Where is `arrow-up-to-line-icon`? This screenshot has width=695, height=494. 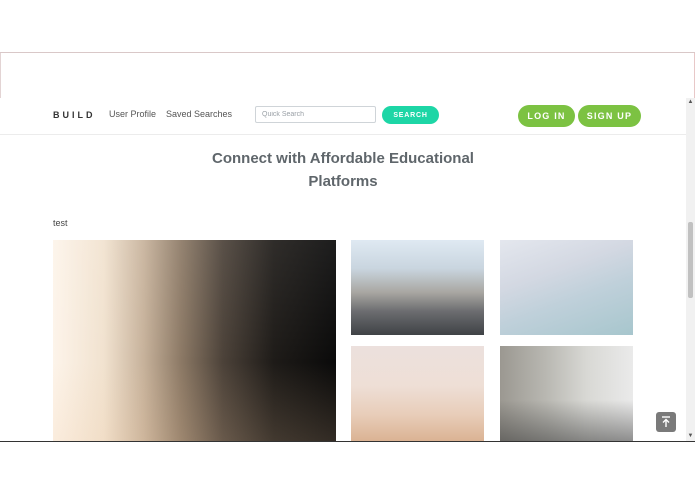 arrow-up-to-line-icon is located at coordinates (666, 421).